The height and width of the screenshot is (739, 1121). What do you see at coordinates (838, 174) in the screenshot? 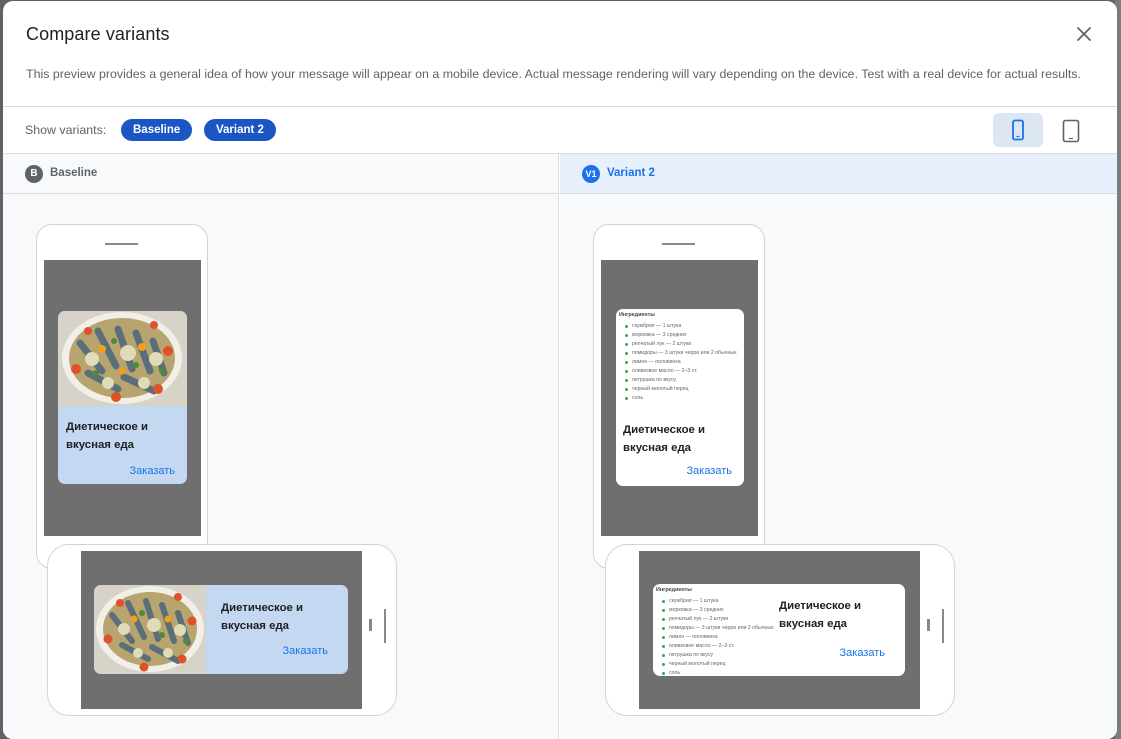
I see `variant-2-column-header: V1 Variant 2` at bounding box center [838, 174].